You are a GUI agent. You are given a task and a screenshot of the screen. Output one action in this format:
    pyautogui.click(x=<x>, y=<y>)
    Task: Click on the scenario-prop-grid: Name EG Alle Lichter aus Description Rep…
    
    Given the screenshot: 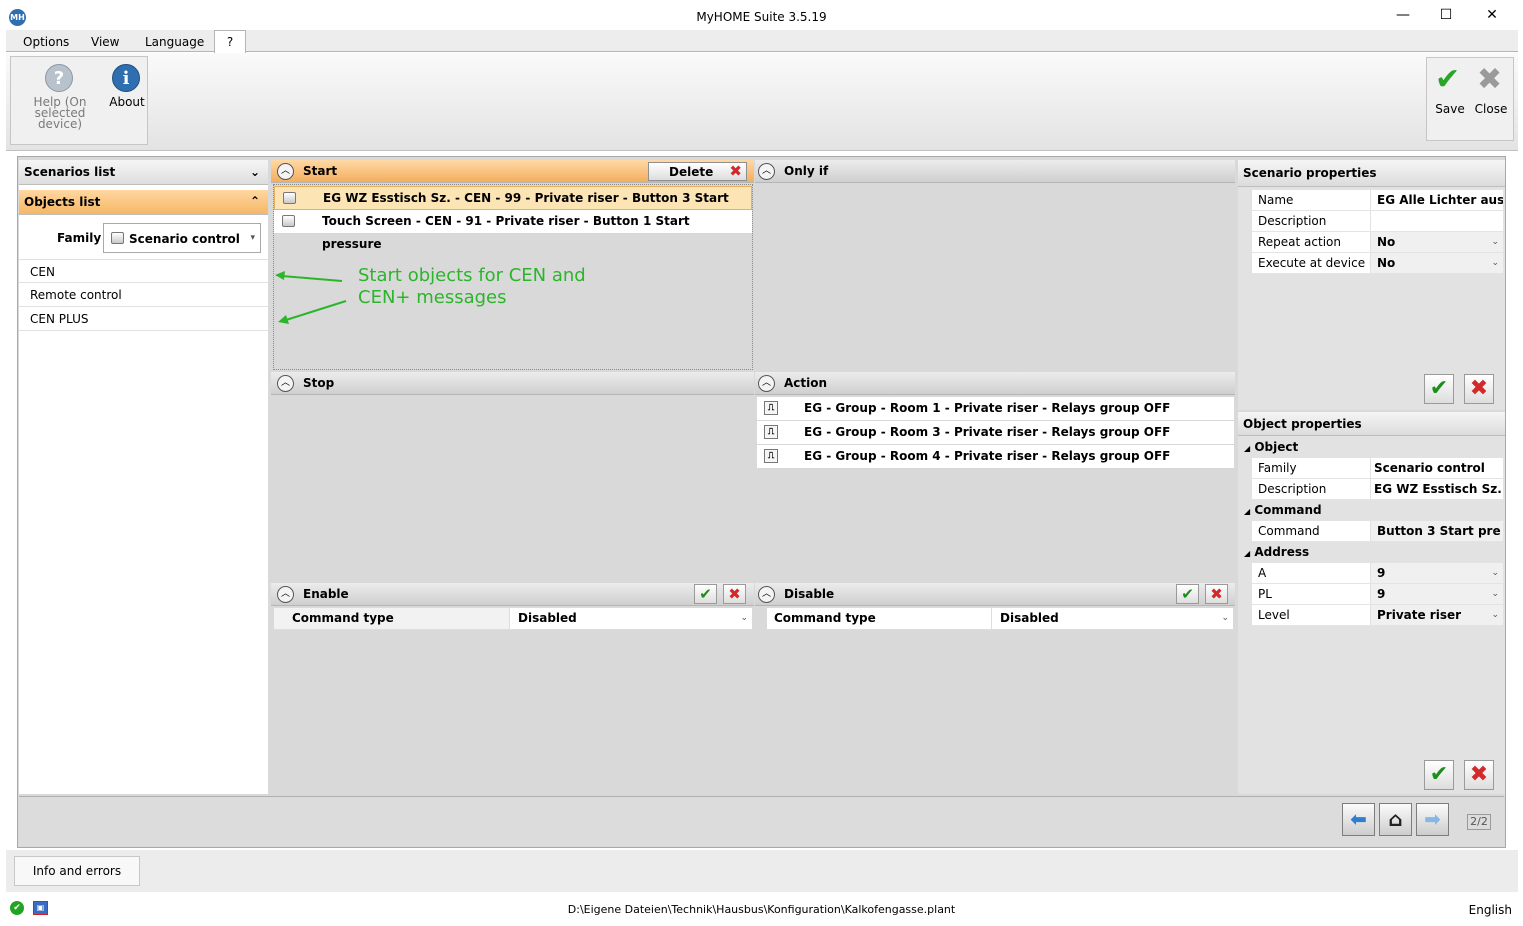 What is the action you would take?
    pyautogui.click(x=1377, y=232)
    